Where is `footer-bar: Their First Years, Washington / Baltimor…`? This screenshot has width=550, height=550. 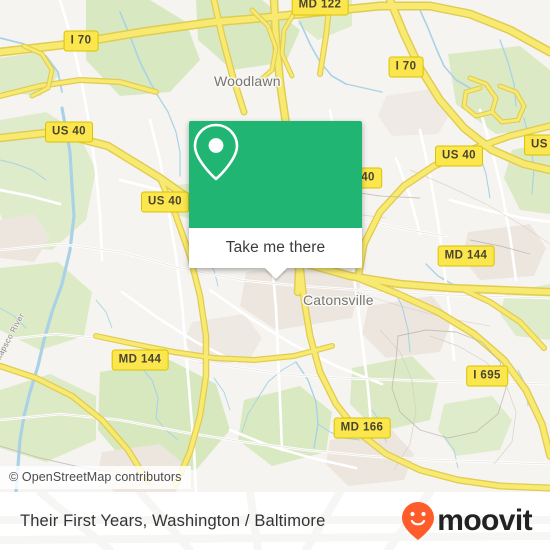
footer-bar: Their First Years, Washington / Baltimor… is located at coordinates (275, 521).